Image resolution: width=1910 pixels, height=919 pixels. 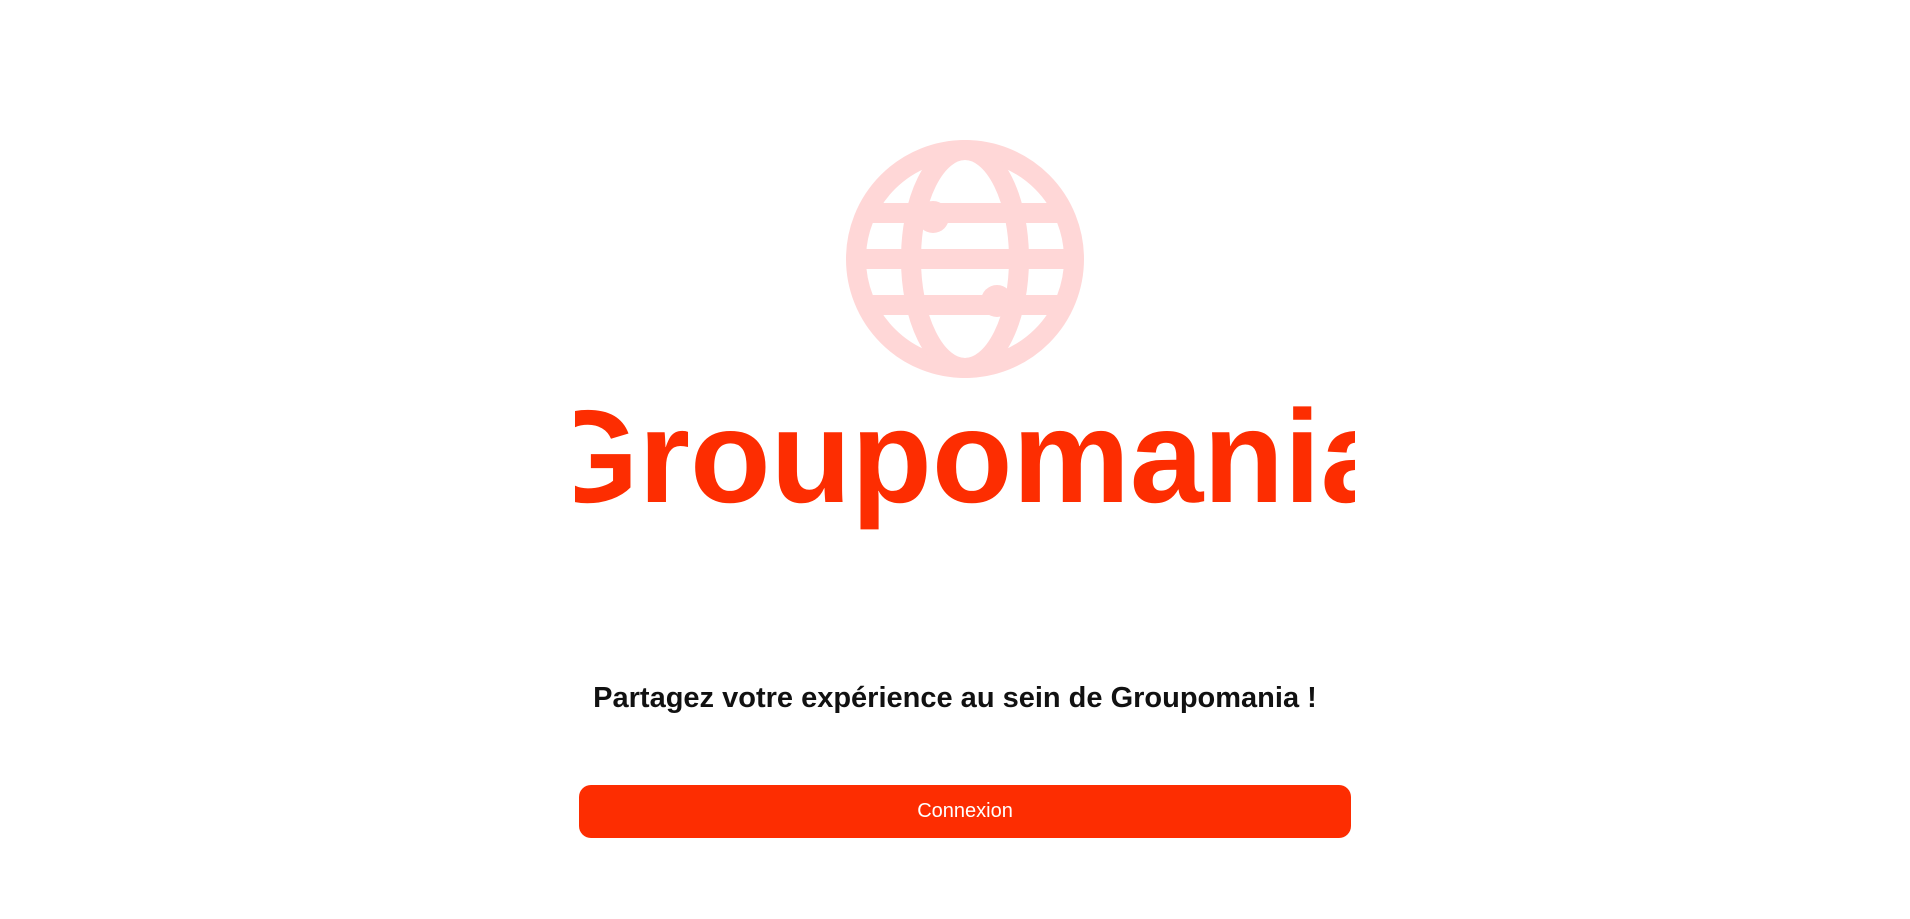 What do you see at coordinates (965, 259) in the screenshot?
I see `globe-icon` at bounding box center [965, 259].